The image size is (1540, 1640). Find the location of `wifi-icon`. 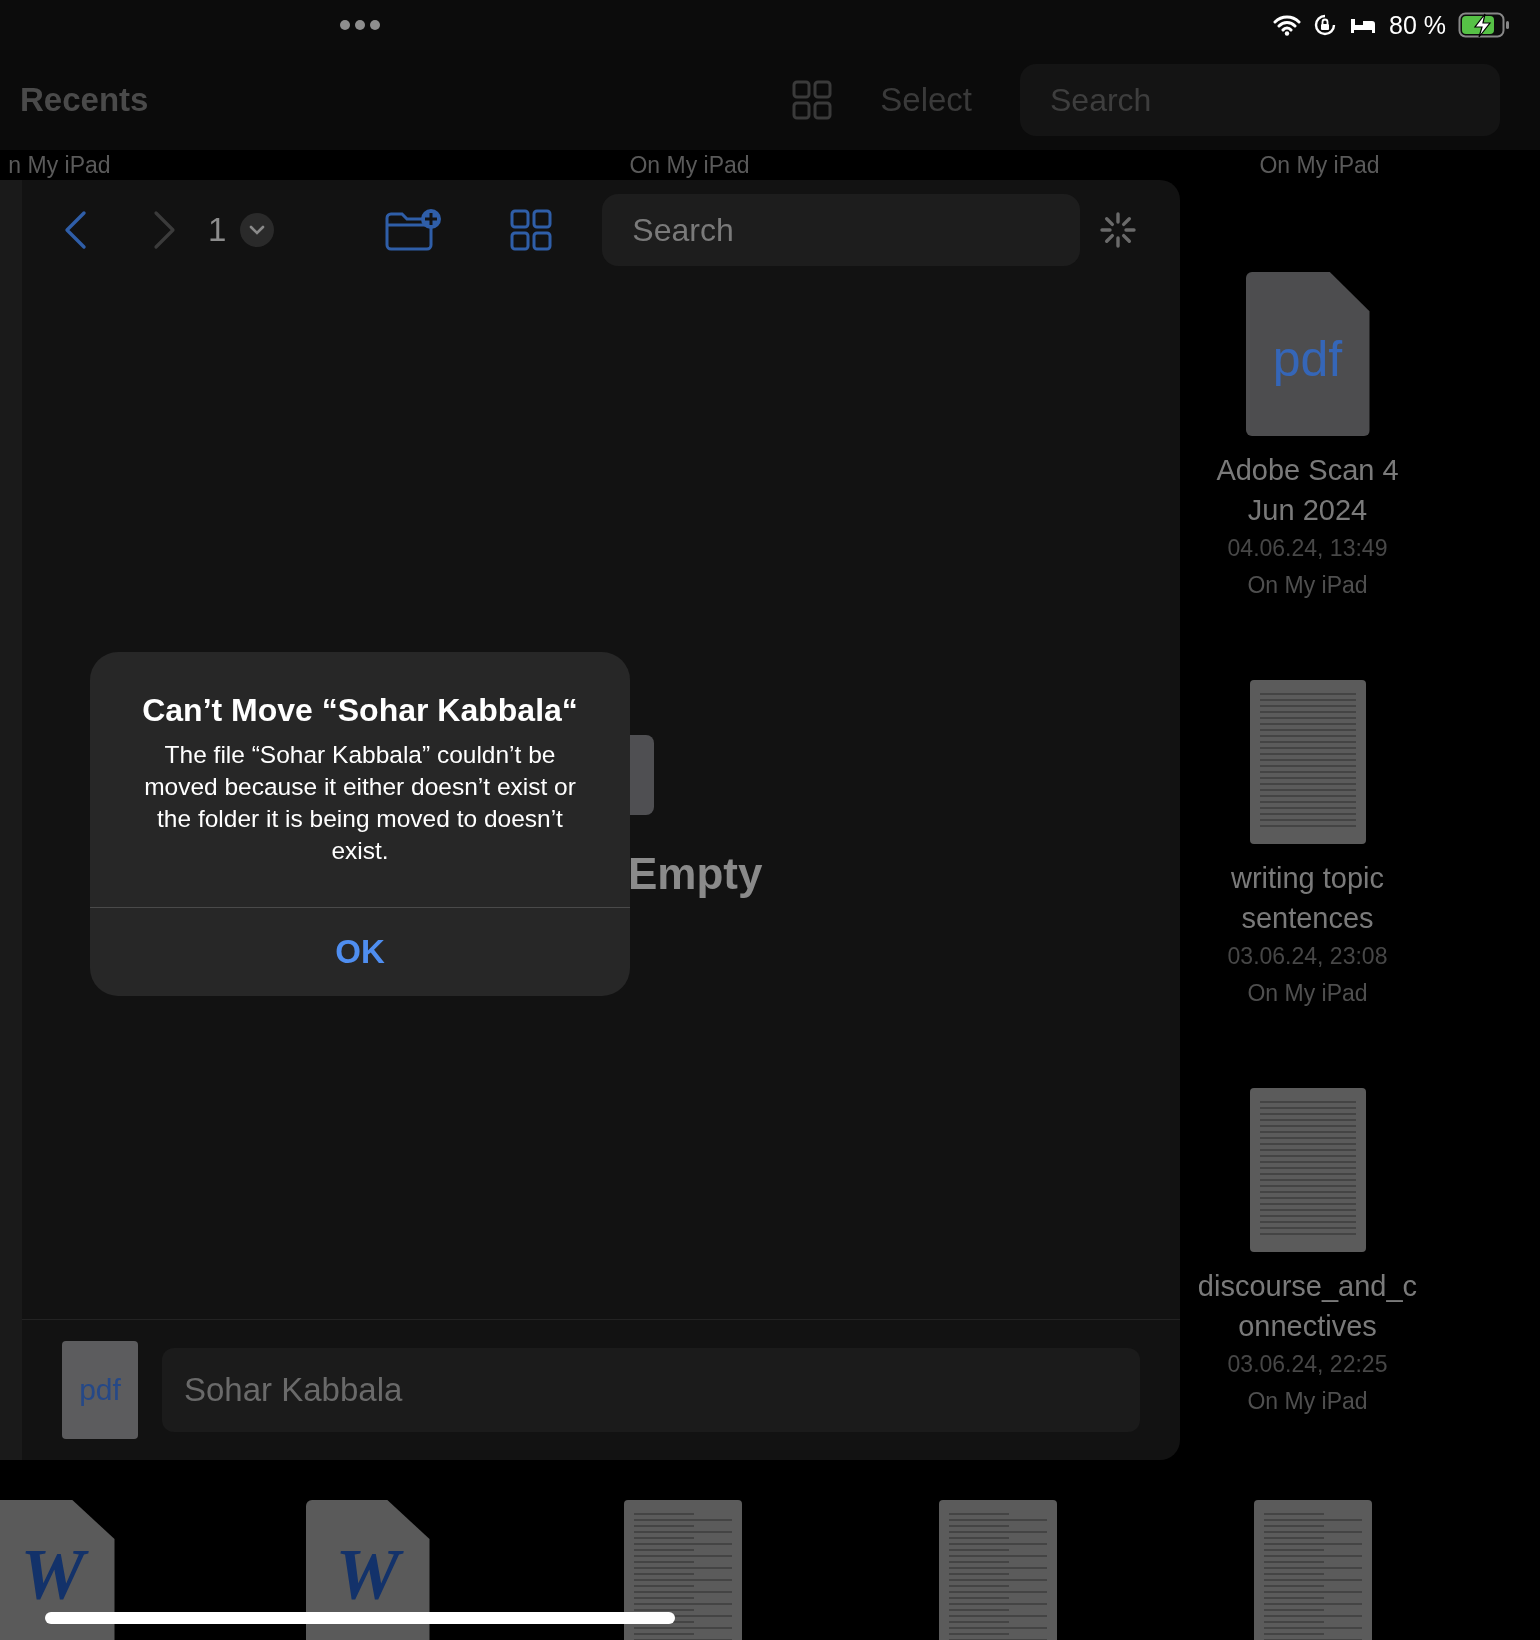

wifi-icon is located at coordinates (1287, 25).